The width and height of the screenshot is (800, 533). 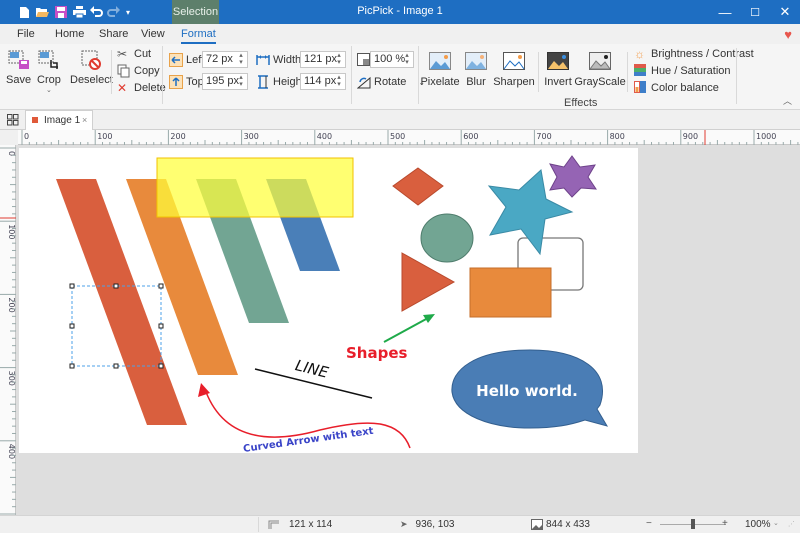 I want to click on hue-label: Hue / Saturation, so click(x=691, y=71).